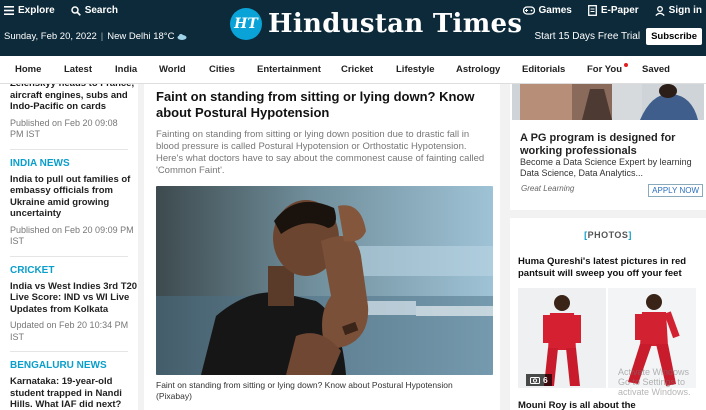 This screenshot has height=410, width=706. I want to click on ht-logo-mark: HT, so click(246, 24).